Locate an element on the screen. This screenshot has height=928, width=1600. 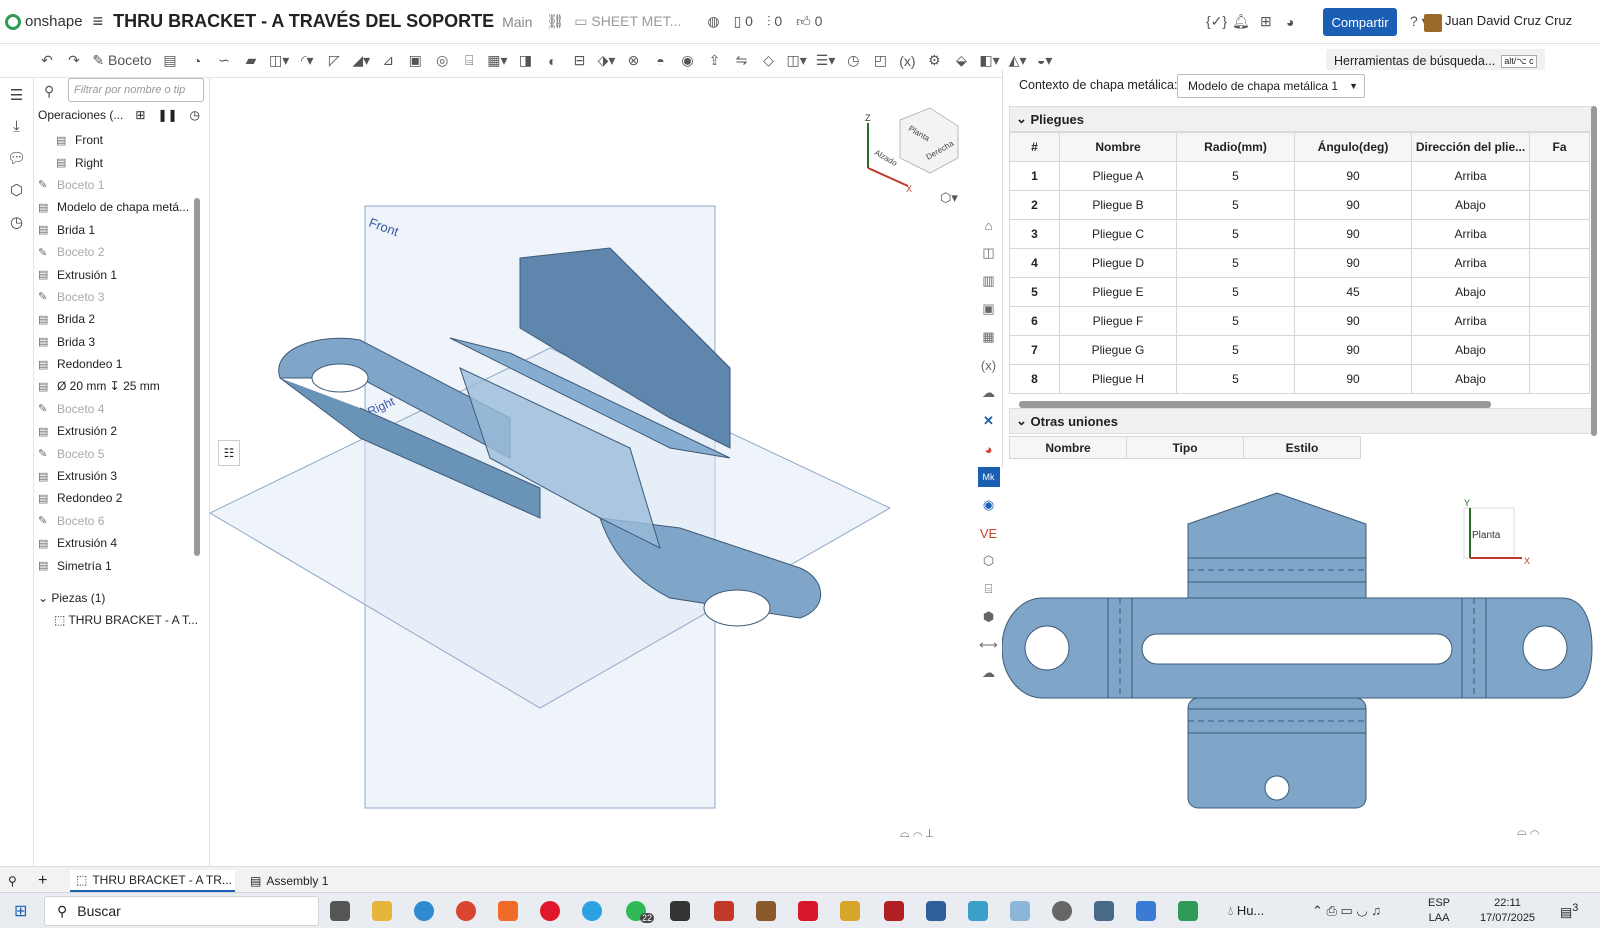
rib-icon: ⊿ is located at coordinates (388, 60).